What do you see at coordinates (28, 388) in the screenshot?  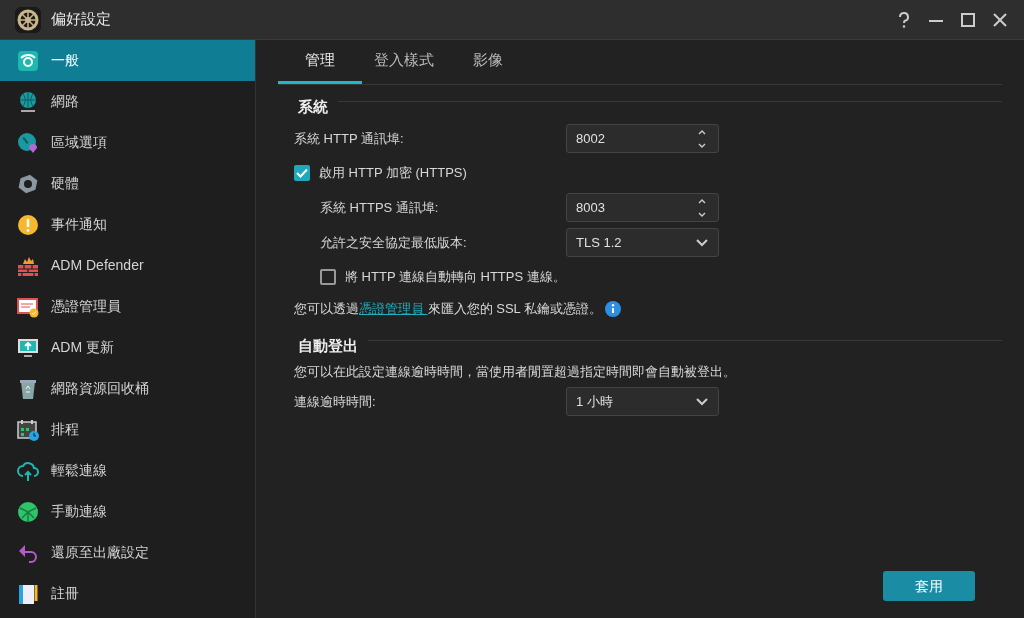 I see `recycle-bin-icon` at bounding box center [28, 388].